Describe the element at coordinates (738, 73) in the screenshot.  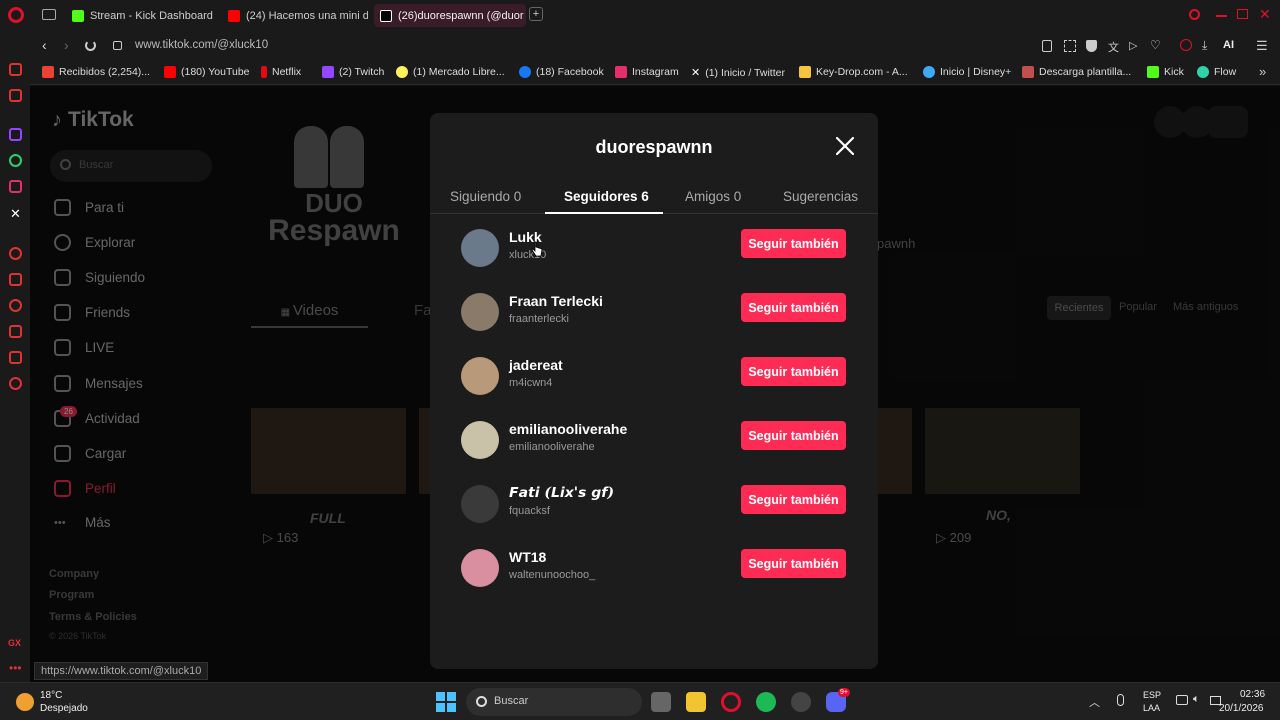
I see `bookmark-twitter: ✕ (1) Inicio / Twitter` at that location.